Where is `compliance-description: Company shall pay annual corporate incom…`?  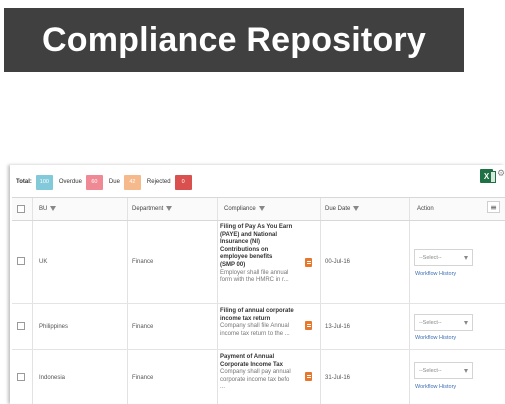 compliance-description: Company shall pay annual corporate incom… is located at coordinates (262, 380).